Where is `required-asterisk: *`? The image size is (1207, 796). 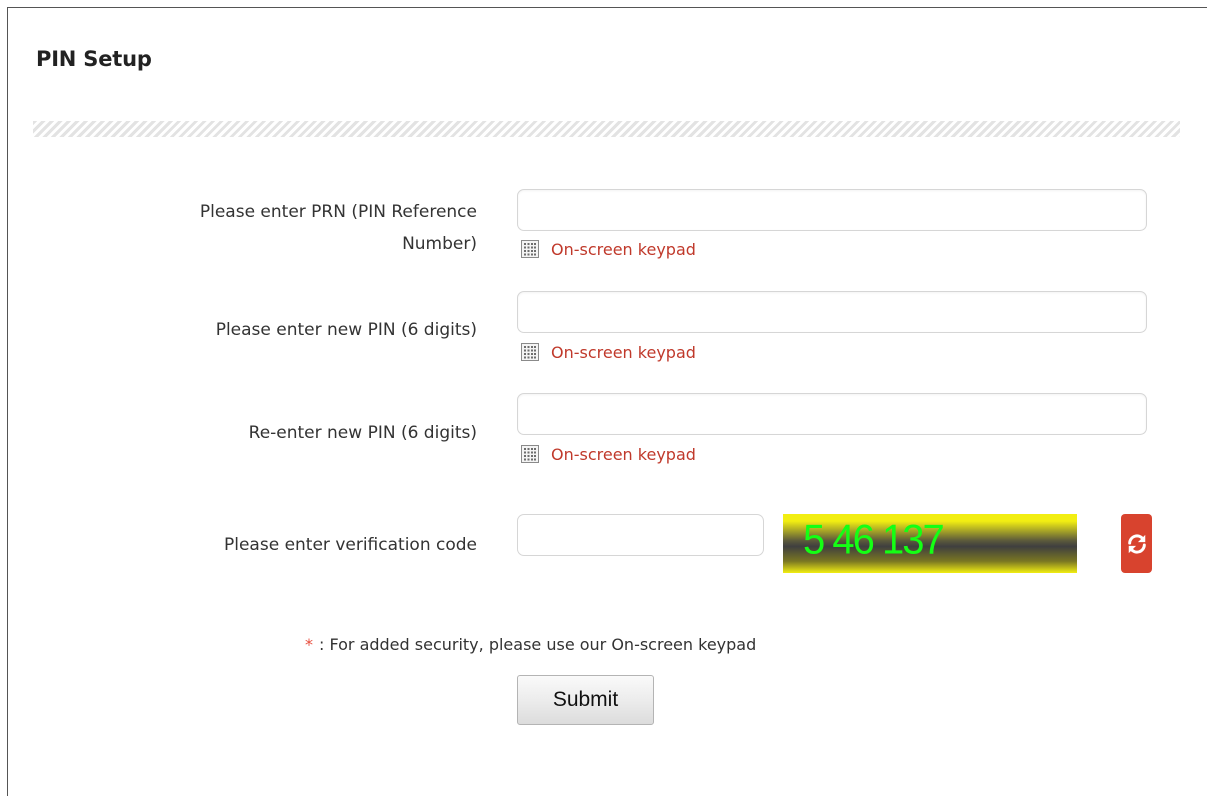
required-asterisk: * is located at coordinates (309, 644).